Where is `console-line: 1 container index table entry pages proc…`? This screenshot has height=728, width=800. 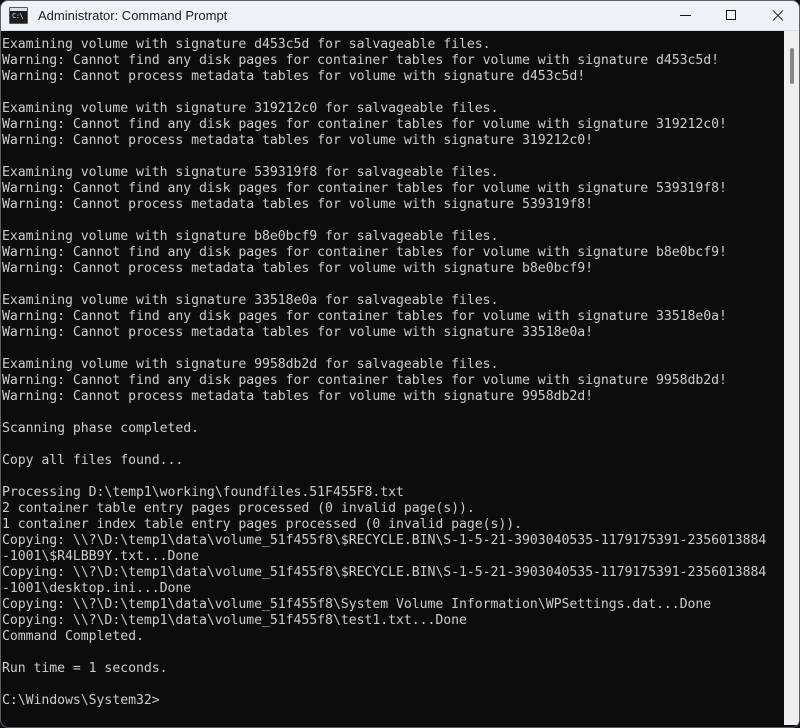
console-line: 1 container index table entry pages proc… is located at coordinates (262, 524).